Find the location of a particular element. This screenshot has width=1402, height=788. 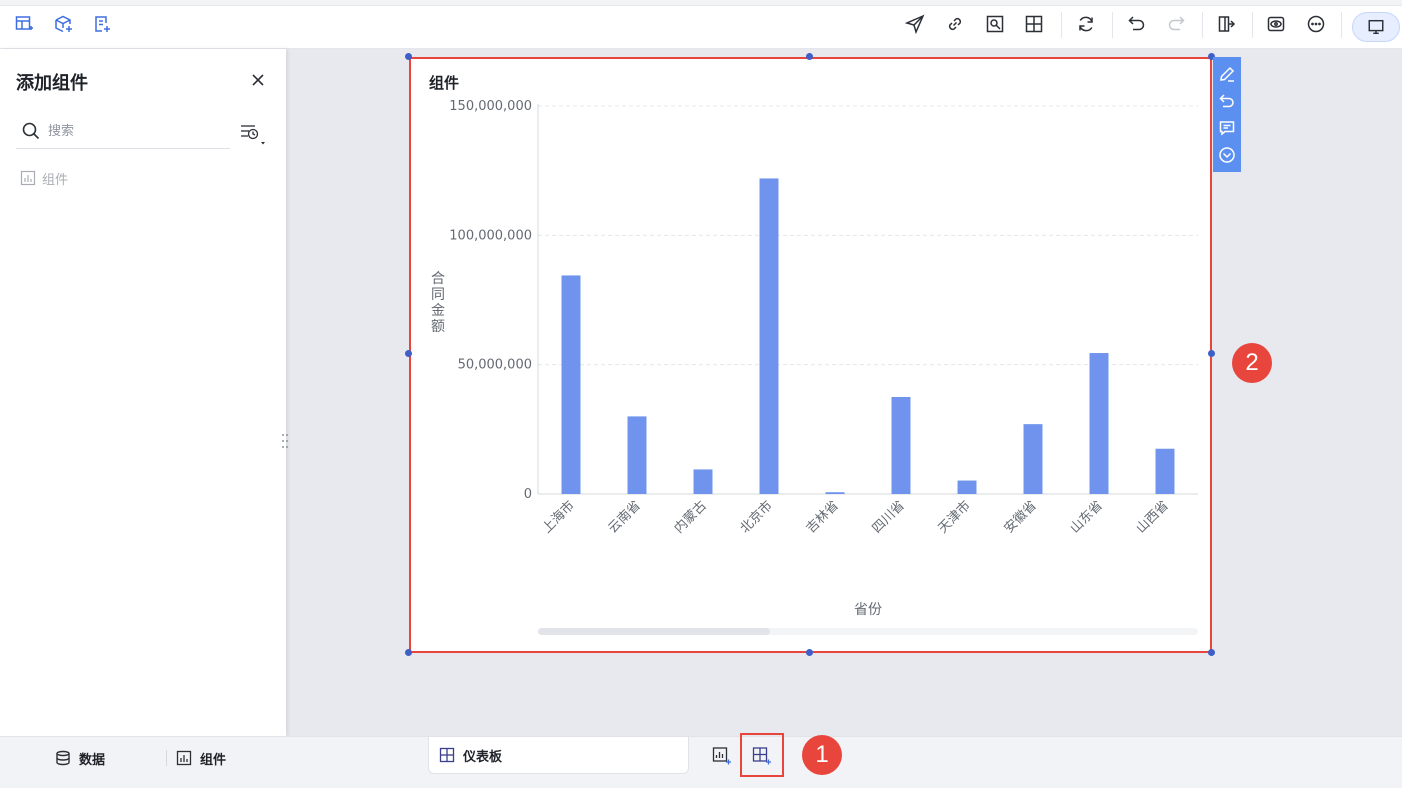

top-toolbar is located at coordinates (701, 24).